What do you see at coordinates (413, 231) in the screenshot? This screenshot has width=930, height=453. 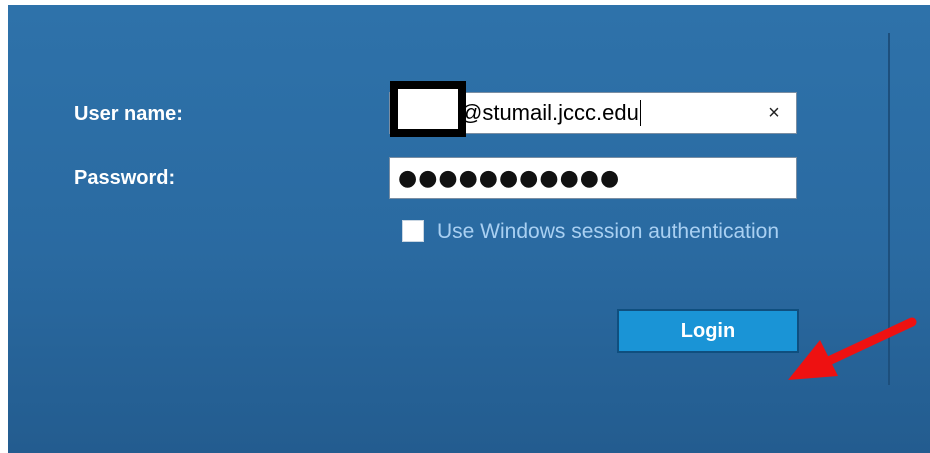 I see `windows-auth-checkbox` at bounding box center [413, 231].